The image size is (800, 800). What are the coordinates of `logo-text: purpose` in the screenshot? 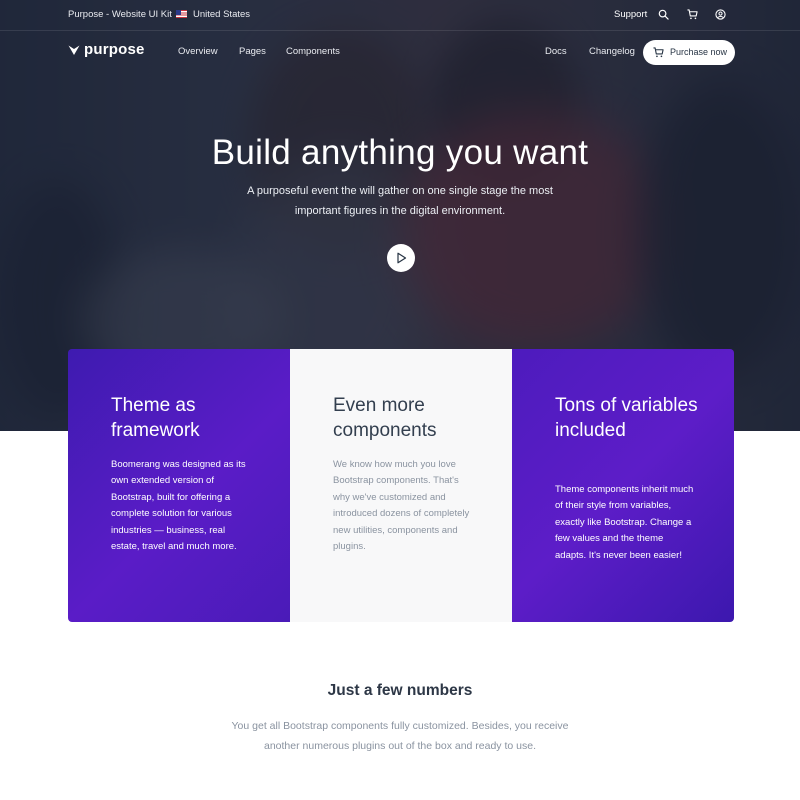 It's located at (114, 49).